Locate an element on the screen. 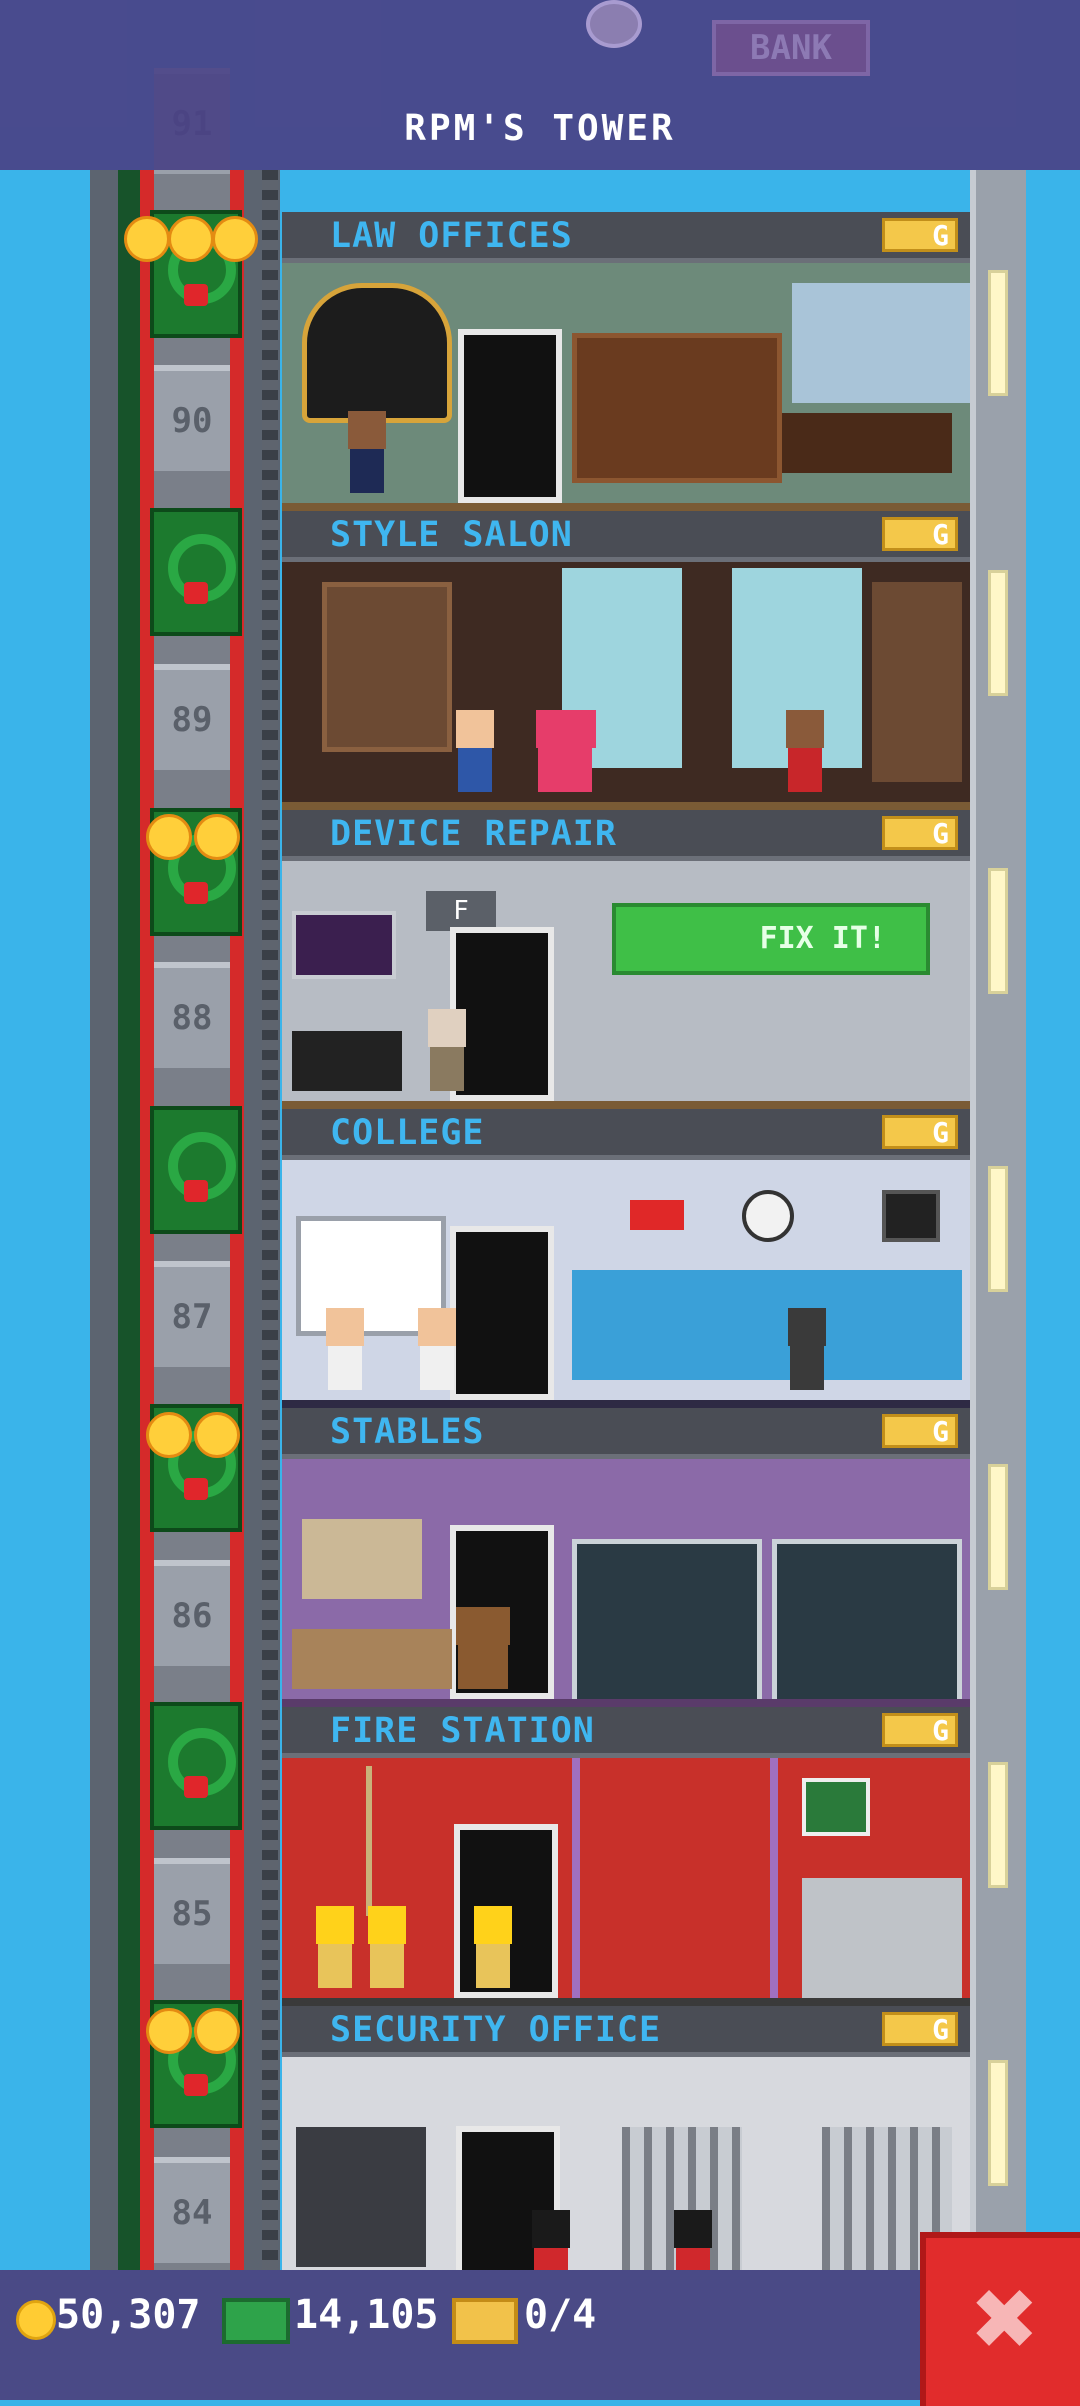 This screenshot has width=1080, height=2406. clock-icon is located at coordinates (768, 1216).